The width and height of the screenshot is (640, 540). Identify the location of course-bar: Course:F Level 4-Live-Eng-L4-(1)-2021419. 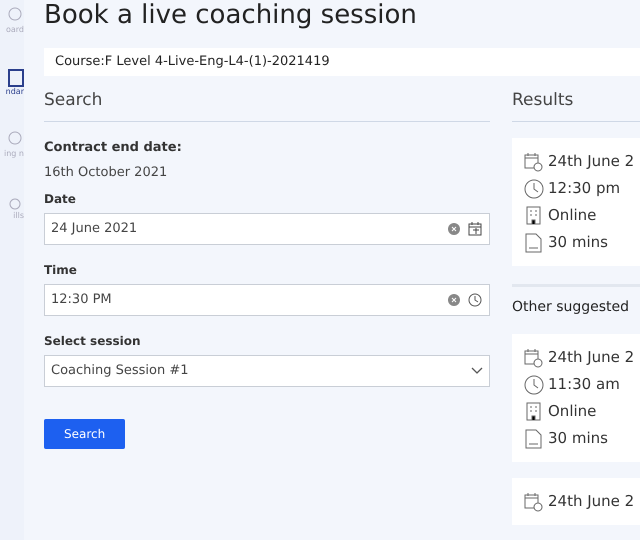
(342, 62).